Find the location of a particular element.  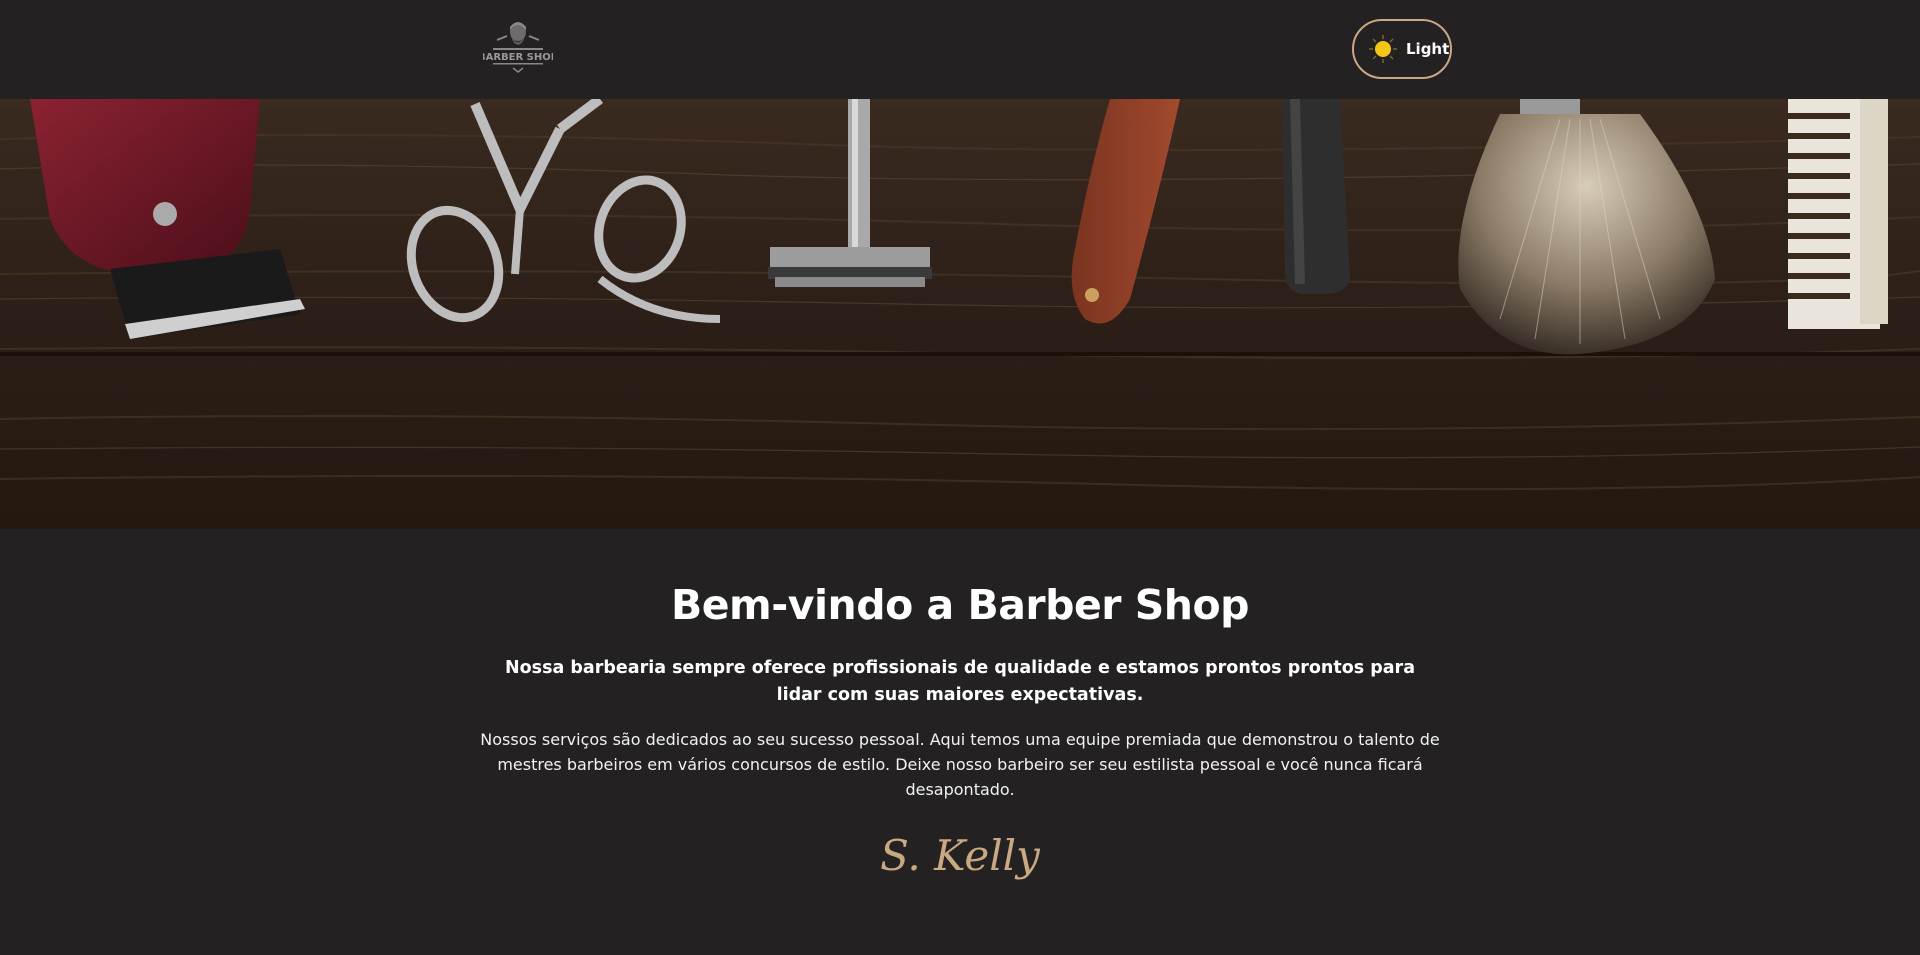

barber-logo: BARBER SHOP is located at coordinates (518, 47).